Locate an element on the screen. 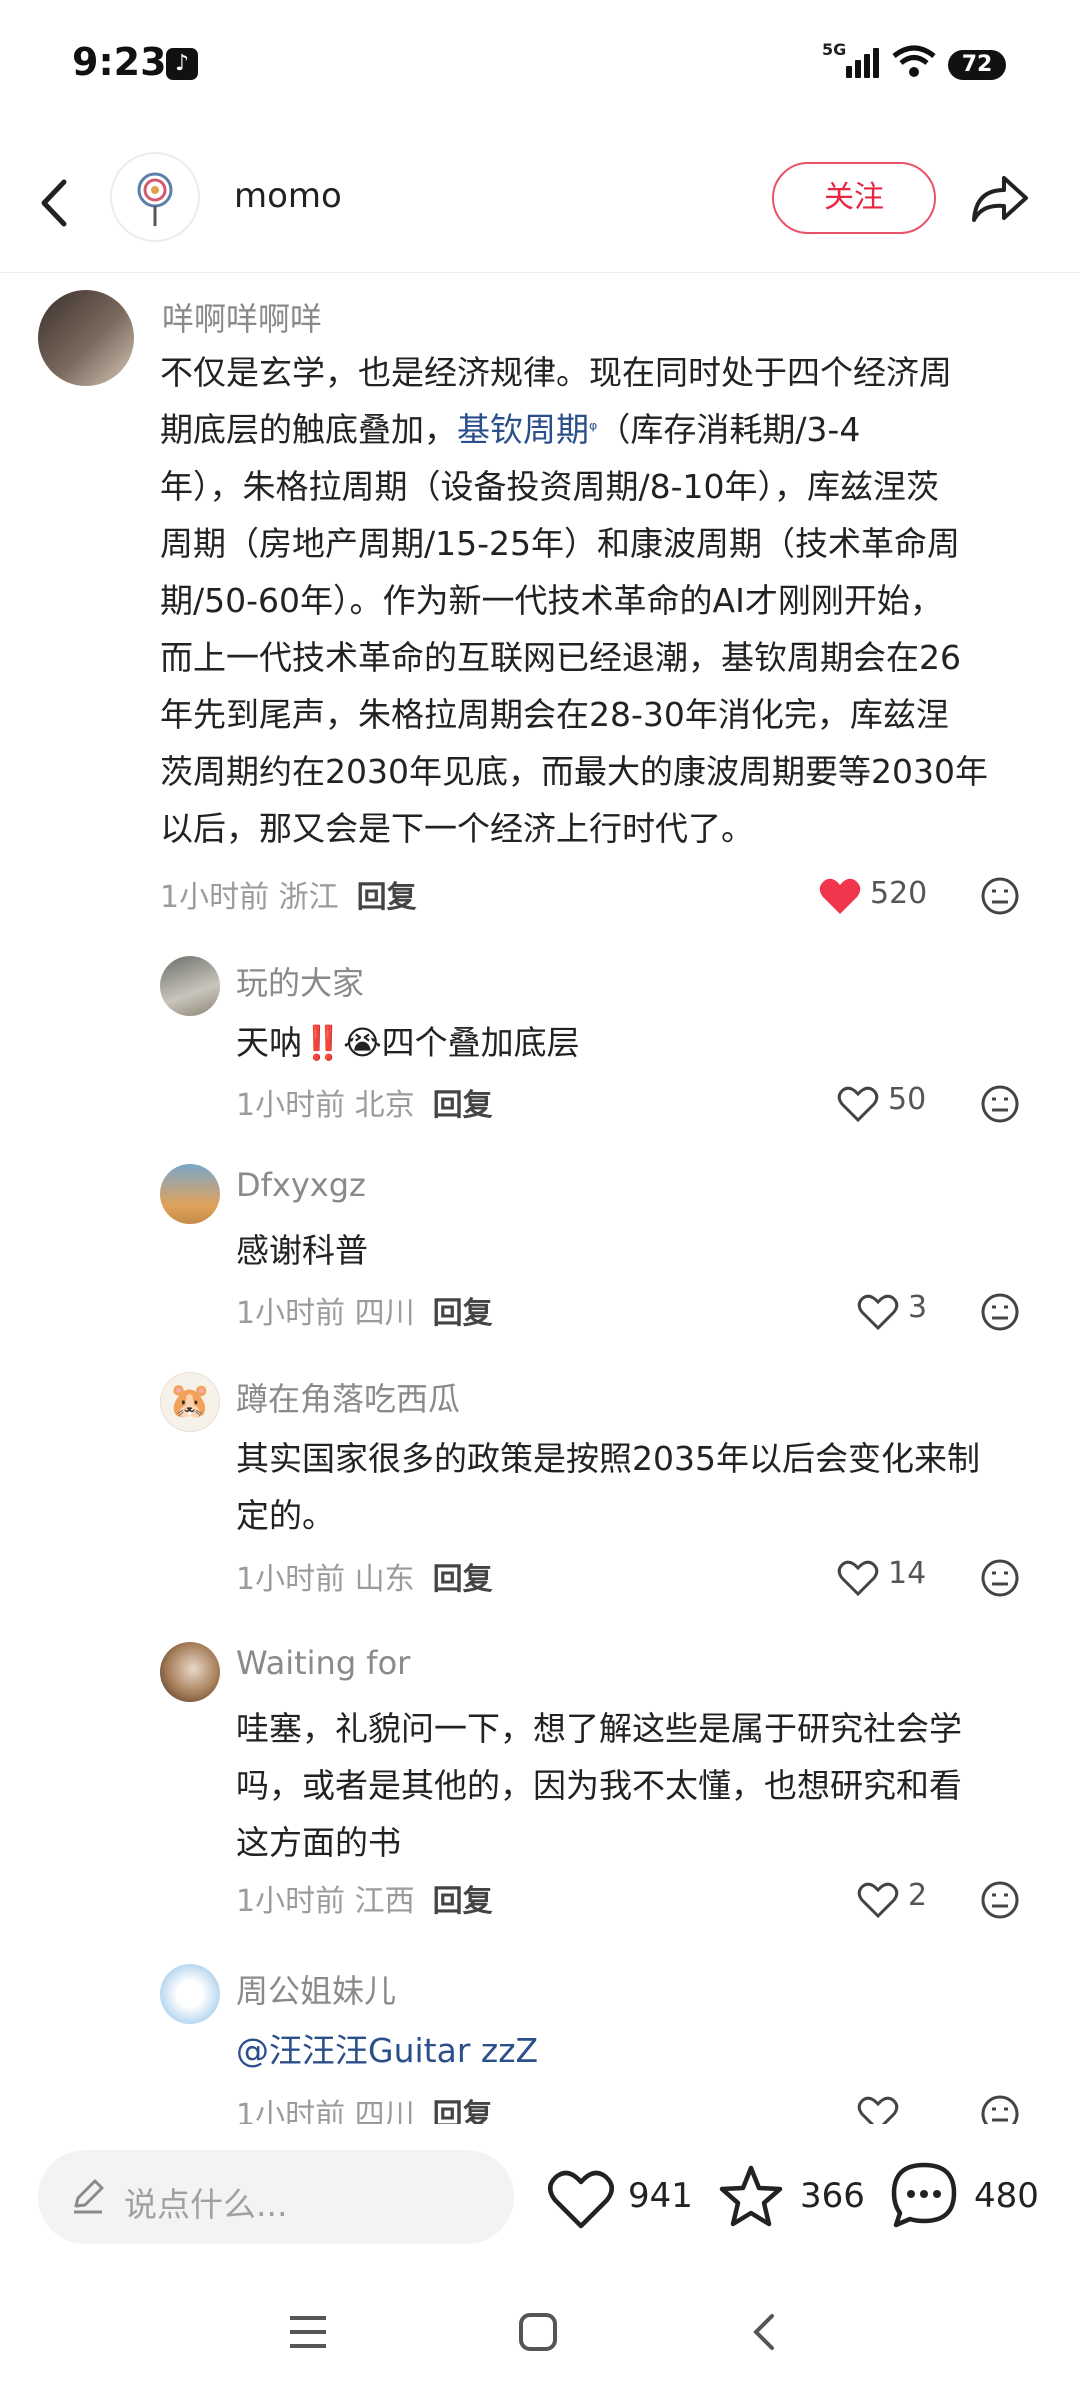  share-icon is located at coordinates (1000, 198).